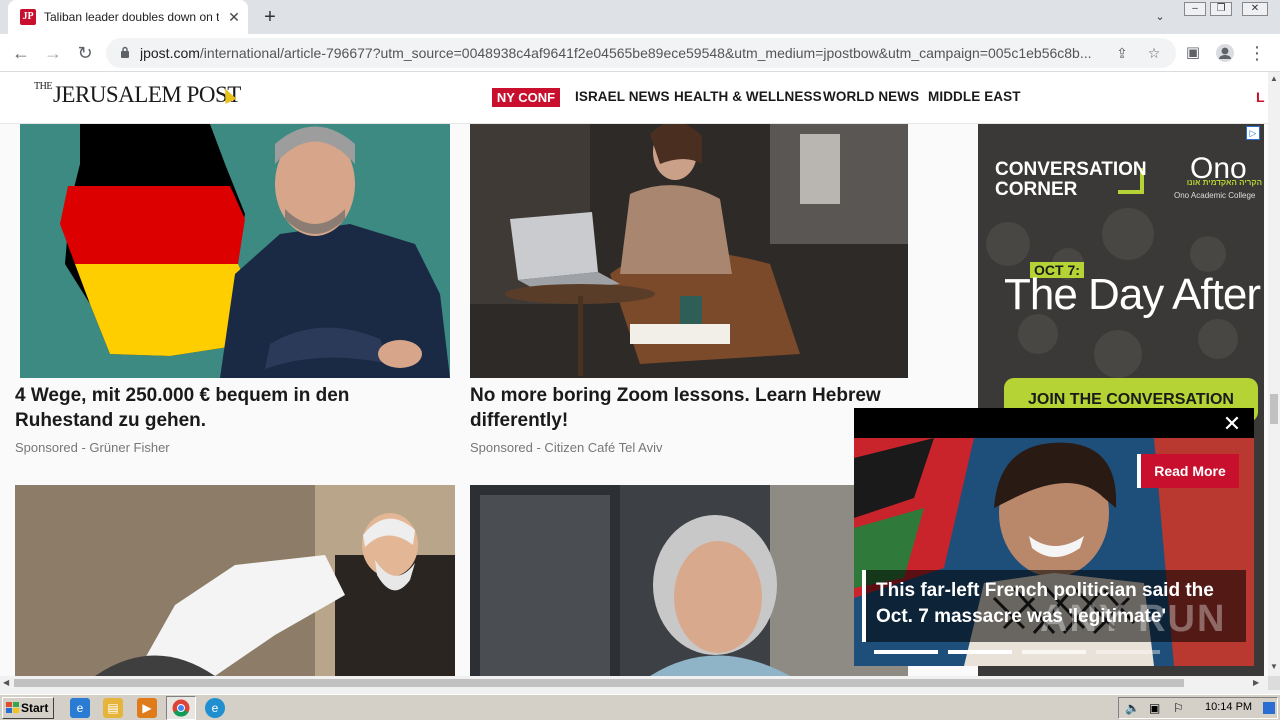 Image resolution: width=1280 pixels, height=720 pixels. Describe the element at coordinates (1195, 9) in the screenshot. I see `minimize-window-icon: –` at that location.